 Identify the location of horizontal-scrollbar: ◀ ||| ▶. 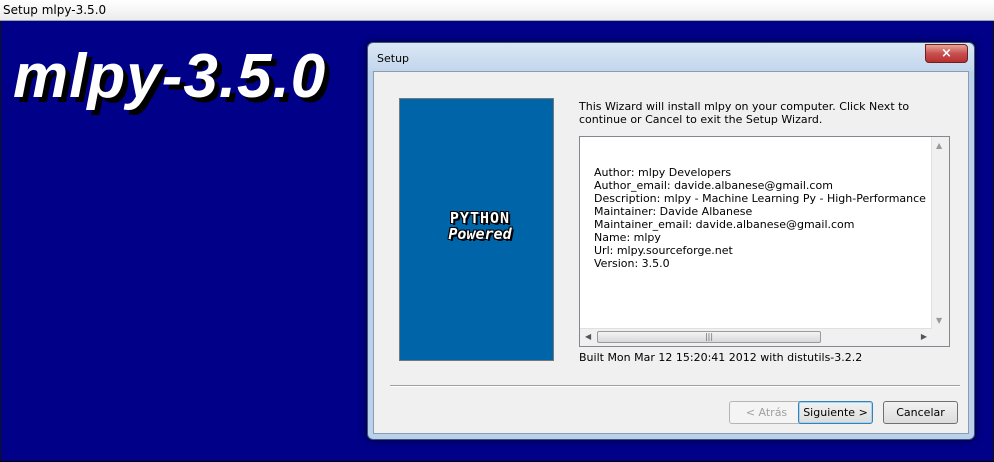
(756, 337).